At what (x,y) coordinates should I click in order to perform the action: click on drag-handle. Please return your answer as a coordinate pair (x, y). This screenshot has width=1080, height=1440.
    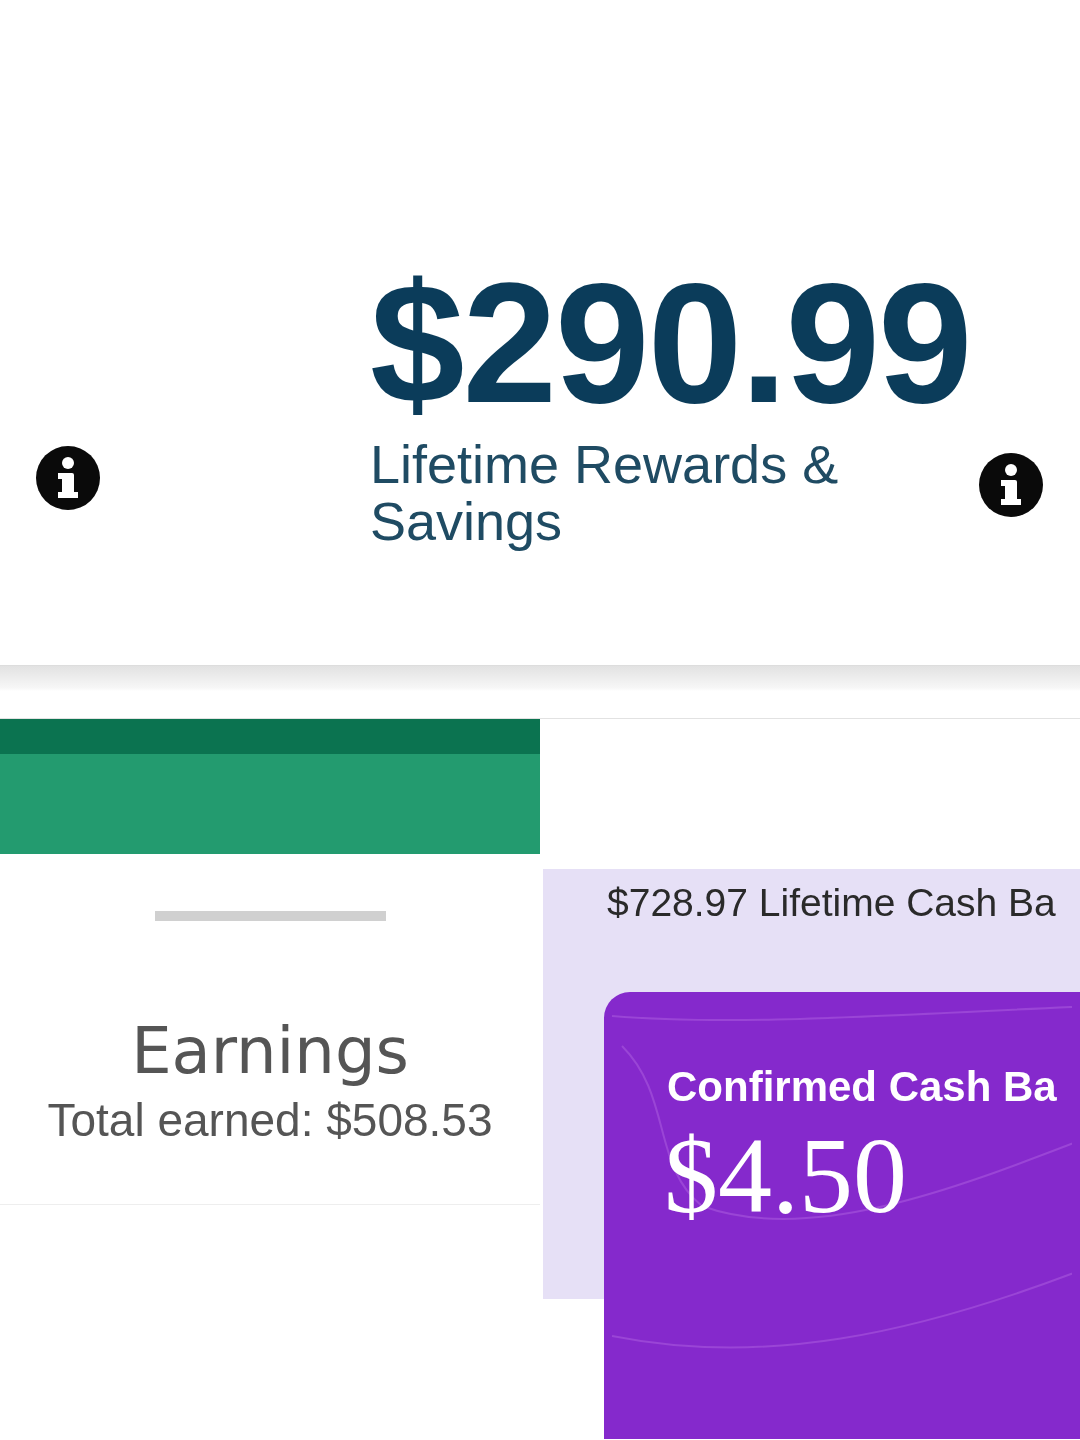
    Looking at the image, I should click on (270, 916).